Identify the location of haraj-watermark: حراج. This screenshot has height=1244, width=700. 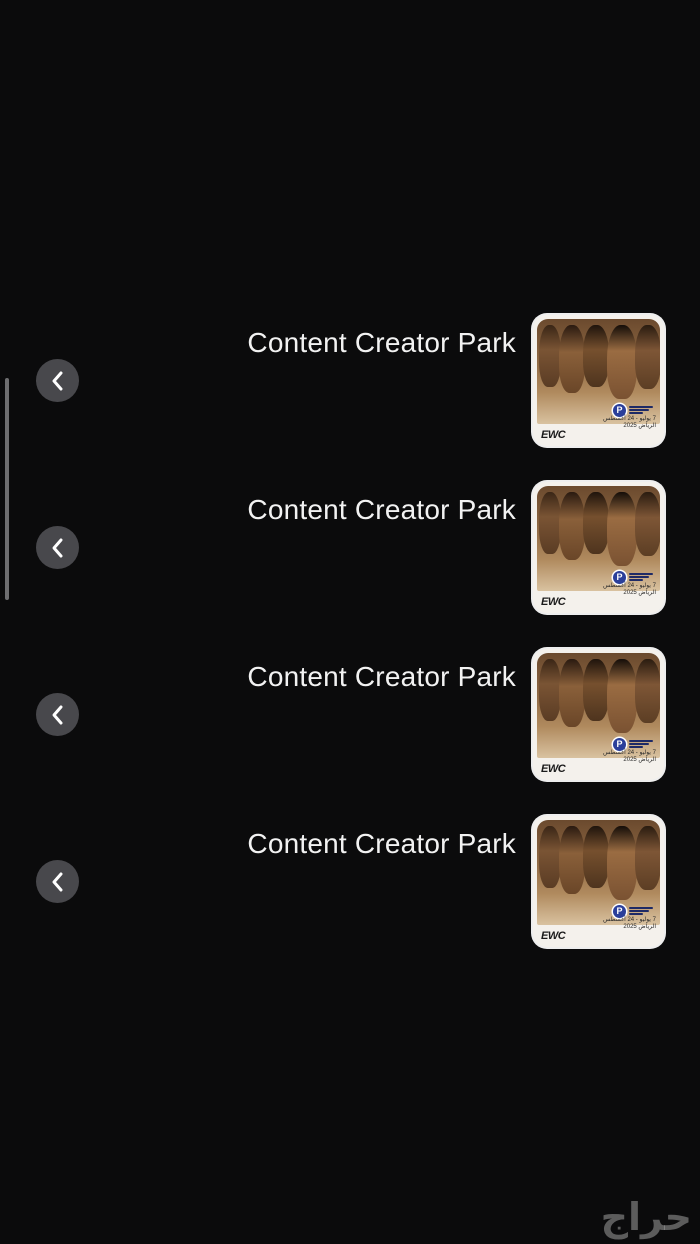
(646, 1218).